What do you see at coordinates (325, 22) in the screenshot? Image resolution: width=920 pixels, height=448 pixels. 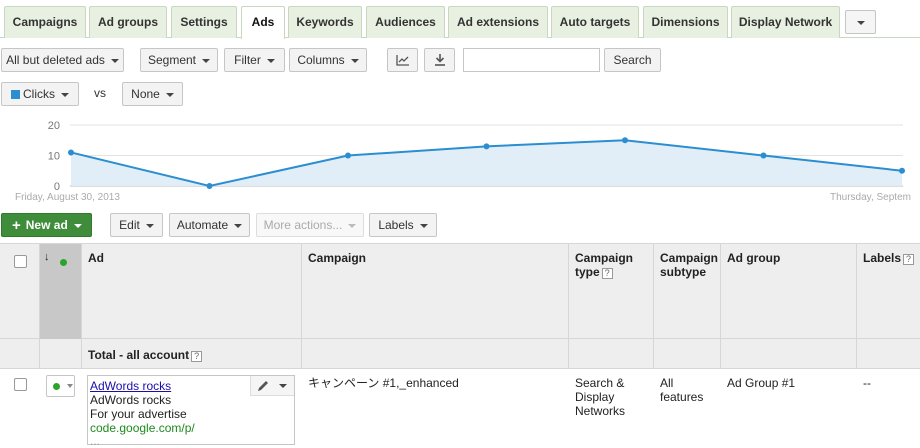 I see `tab-keywords: Keywords` at bounding box center [325, 22].